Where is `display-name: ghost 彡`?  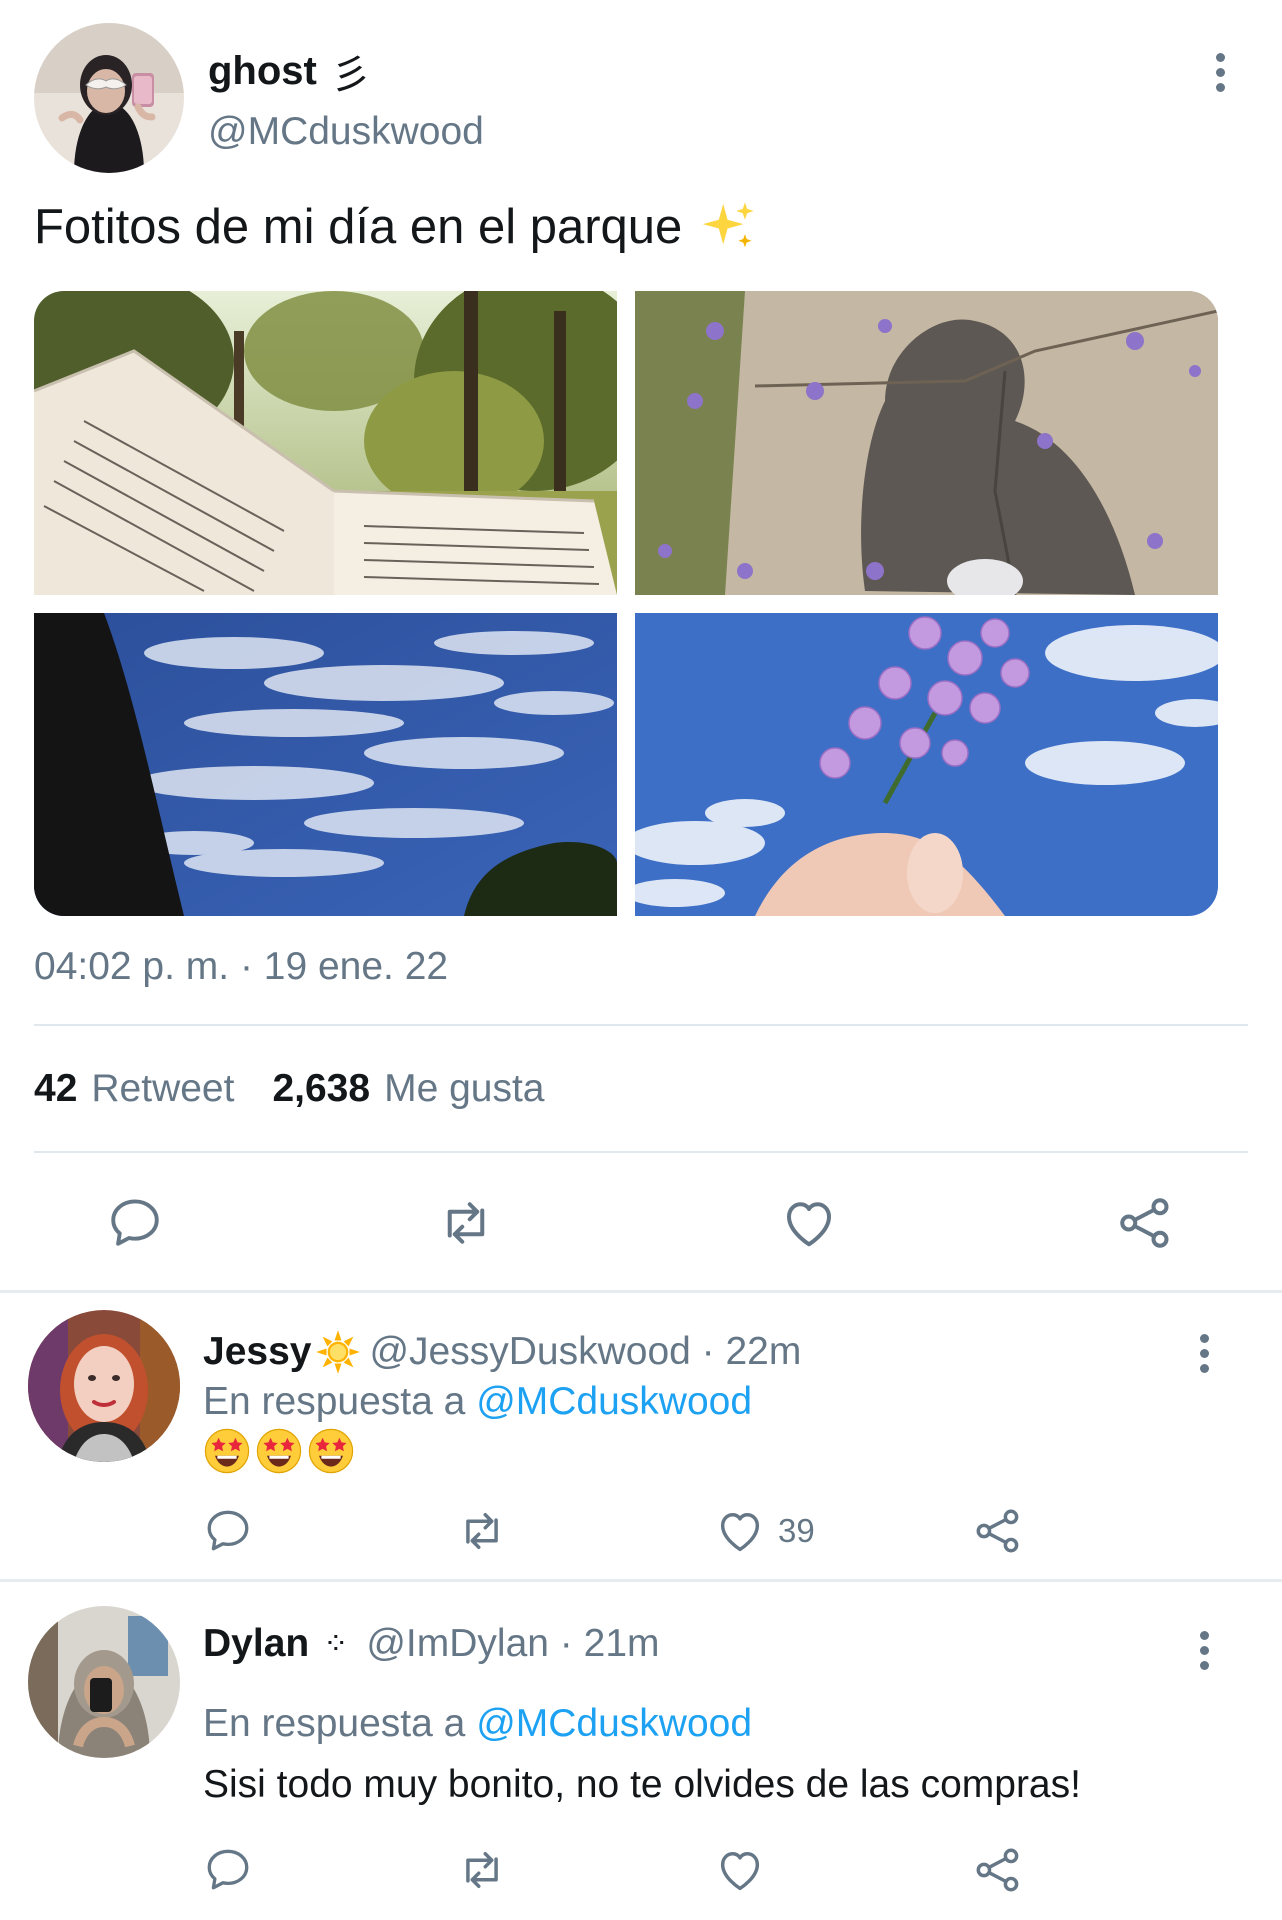
display-name: ghost 彡 is located at coordinates (289, 71).